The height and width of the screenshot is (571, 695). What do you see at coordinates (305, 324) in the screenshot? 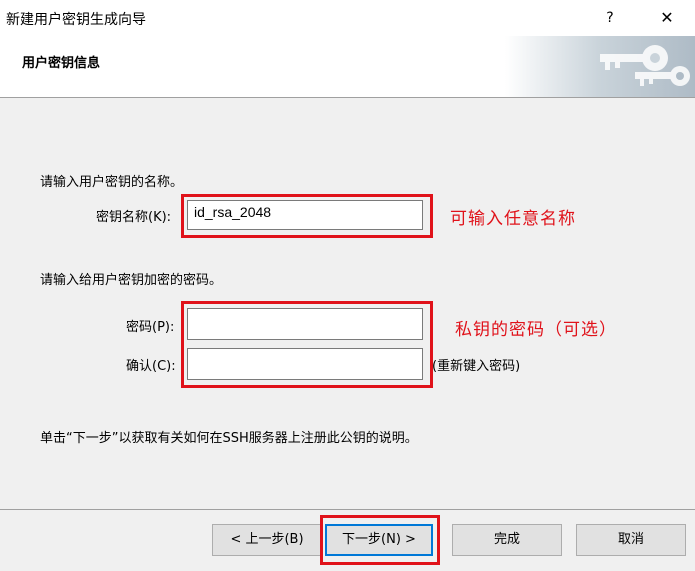
I see `password-input` at bounding box center [305, 324].